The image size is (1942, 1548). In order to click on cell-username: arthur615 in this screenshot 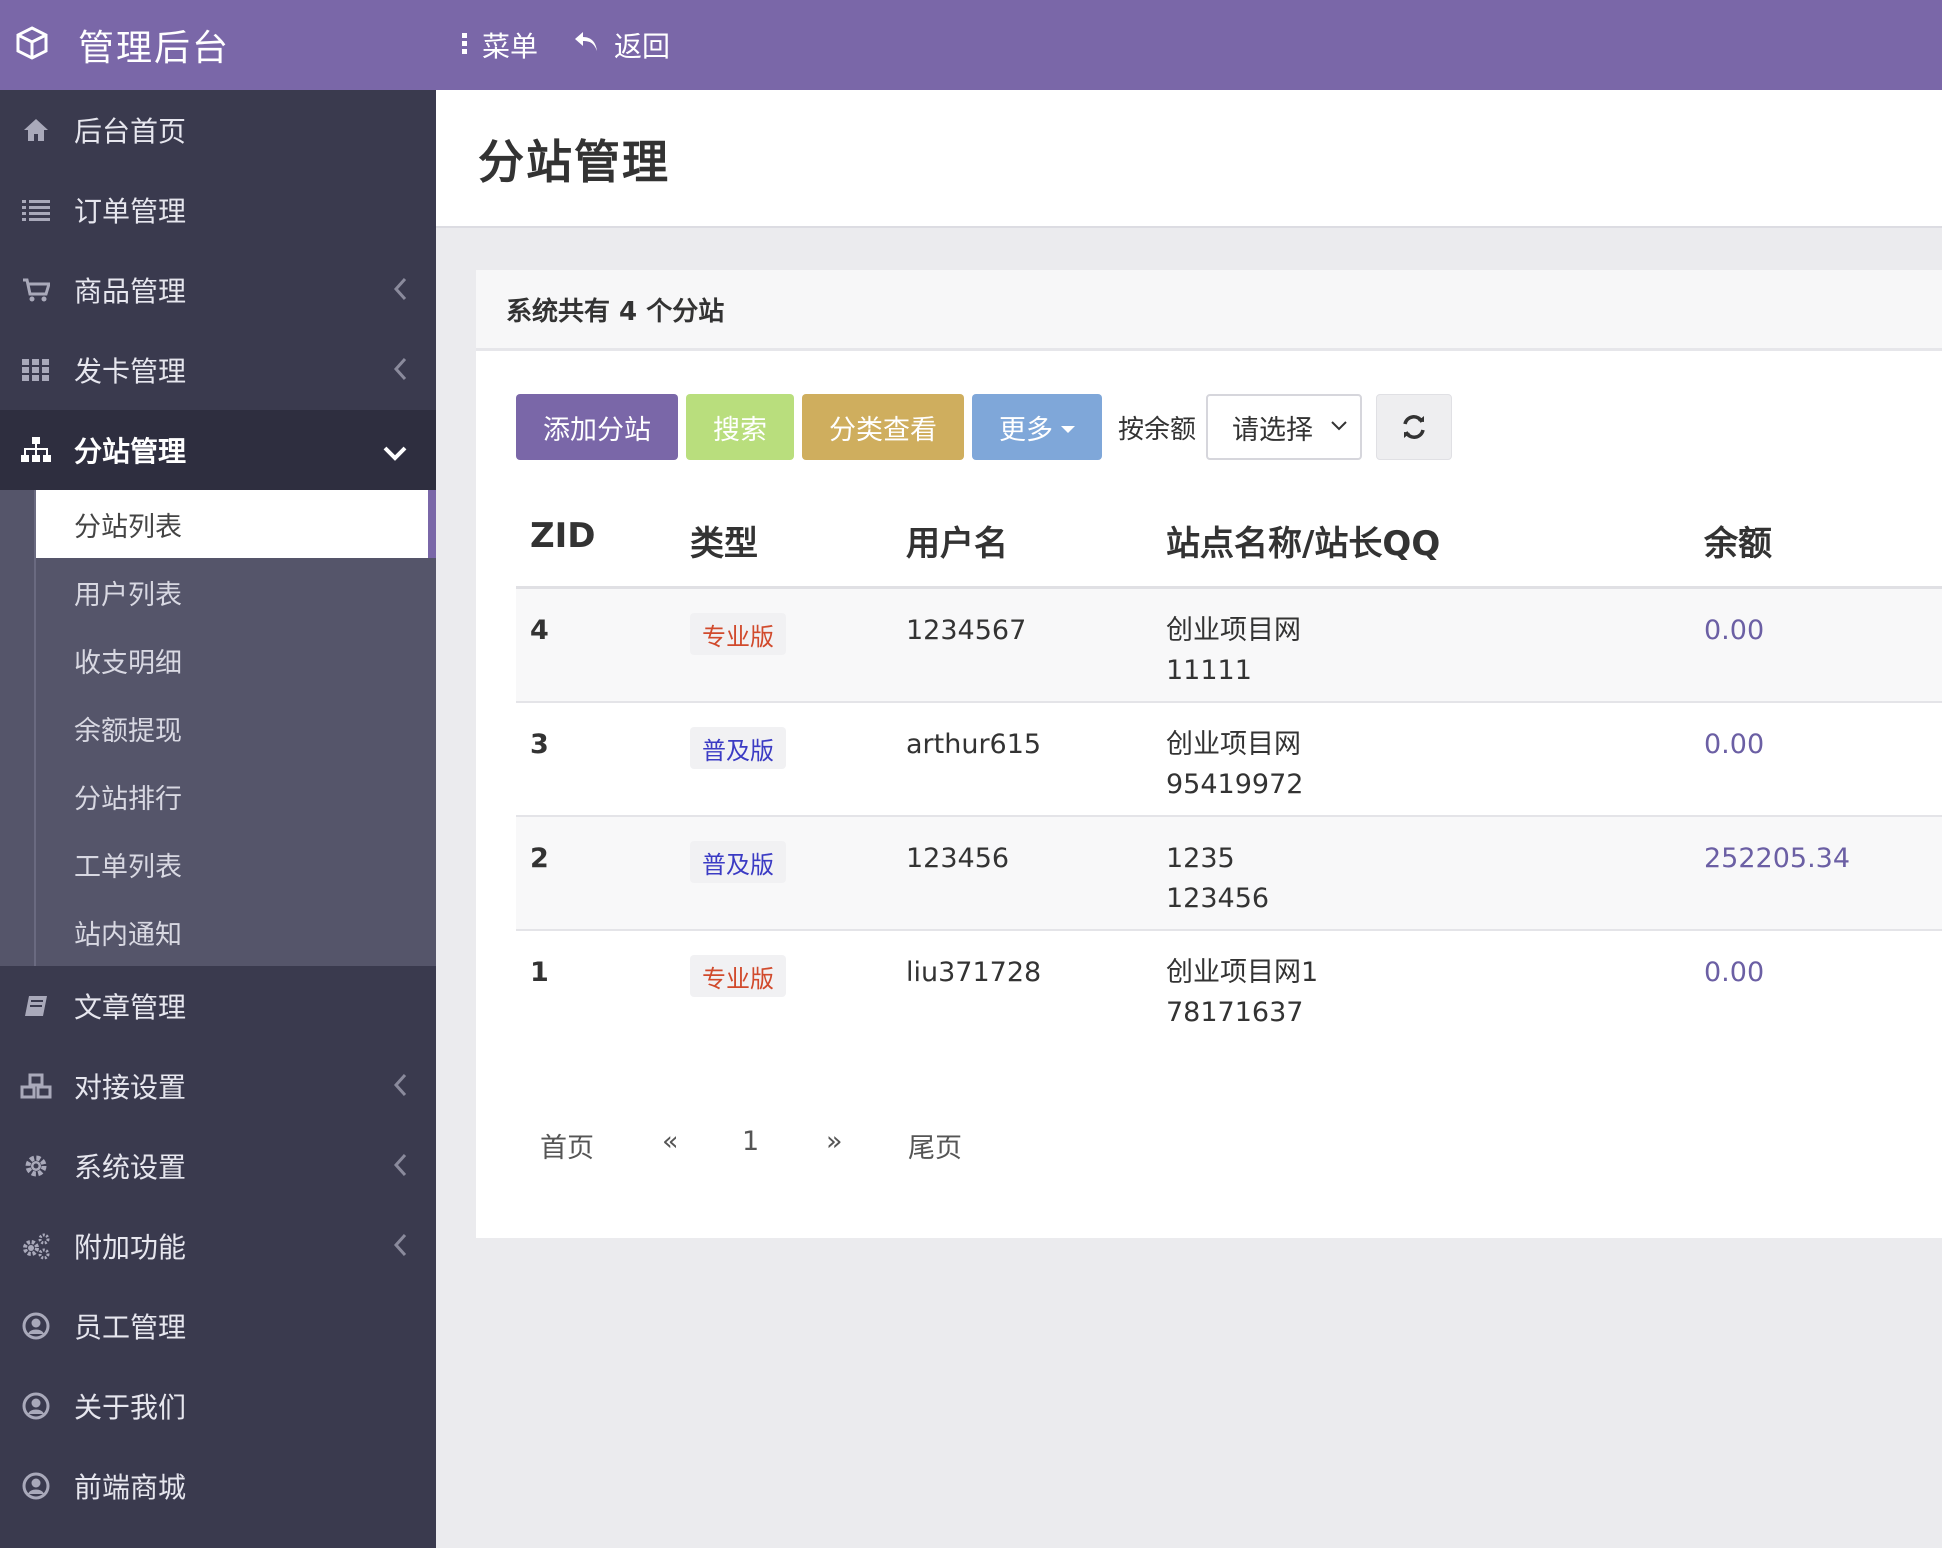, I will do `click(974, 744)`.